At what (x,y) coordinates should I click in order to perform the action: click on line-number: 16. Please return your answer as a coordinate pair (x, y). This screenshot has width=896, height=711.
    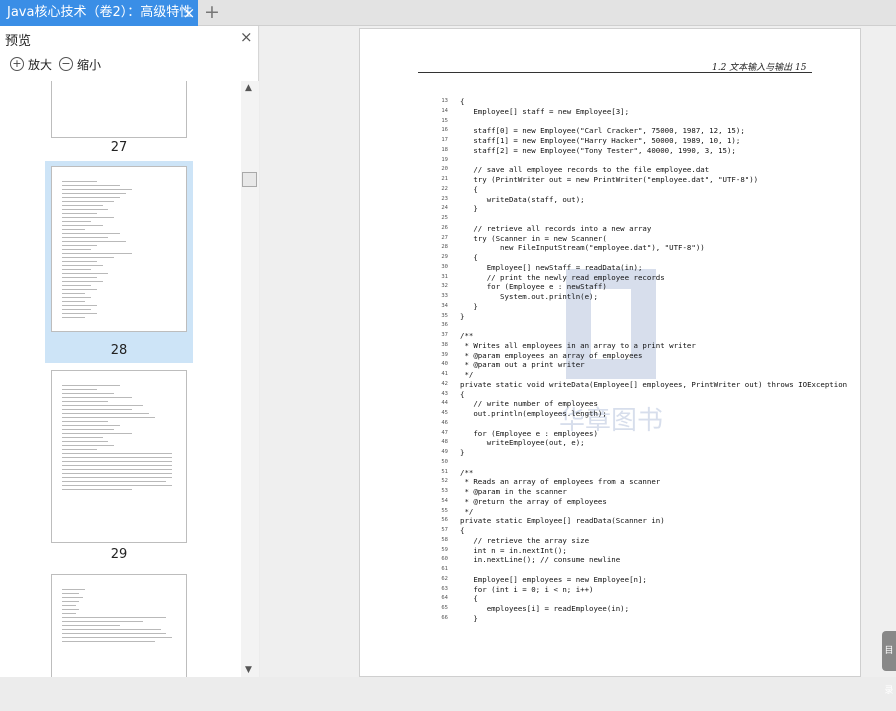
    Looking at the image, I should click on (444, 130).